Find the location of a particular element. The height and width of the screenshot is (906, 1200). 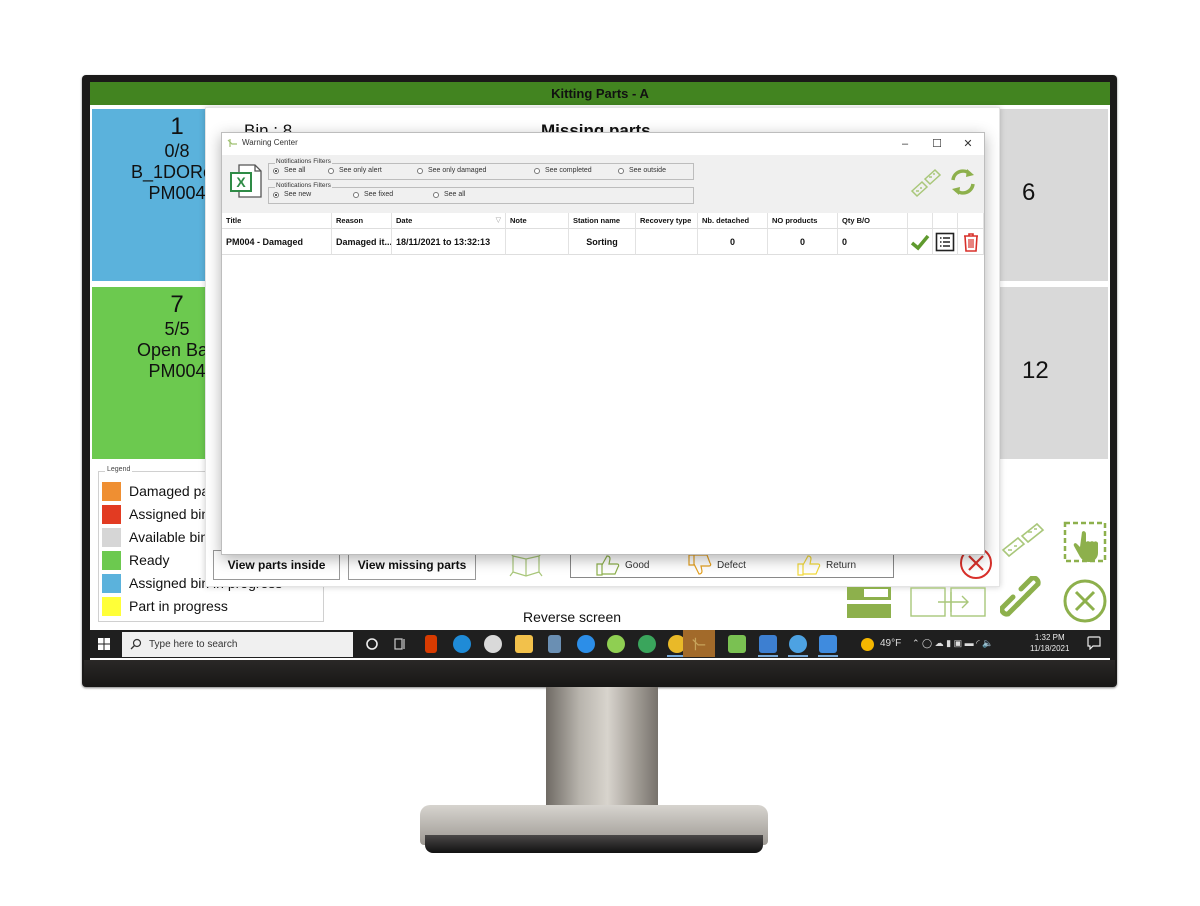

radio-see-fixed: See fixed is located at coordinates (373, 194).